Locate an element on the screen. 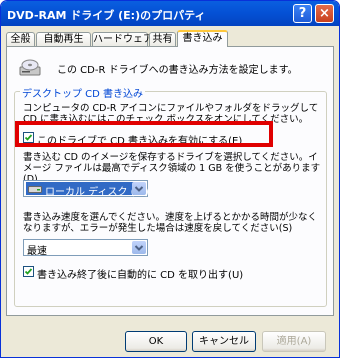  auto-eject-label: 書き込み終了後に自動的に CD を取り出す(U) is located at coordinates (140, 273).